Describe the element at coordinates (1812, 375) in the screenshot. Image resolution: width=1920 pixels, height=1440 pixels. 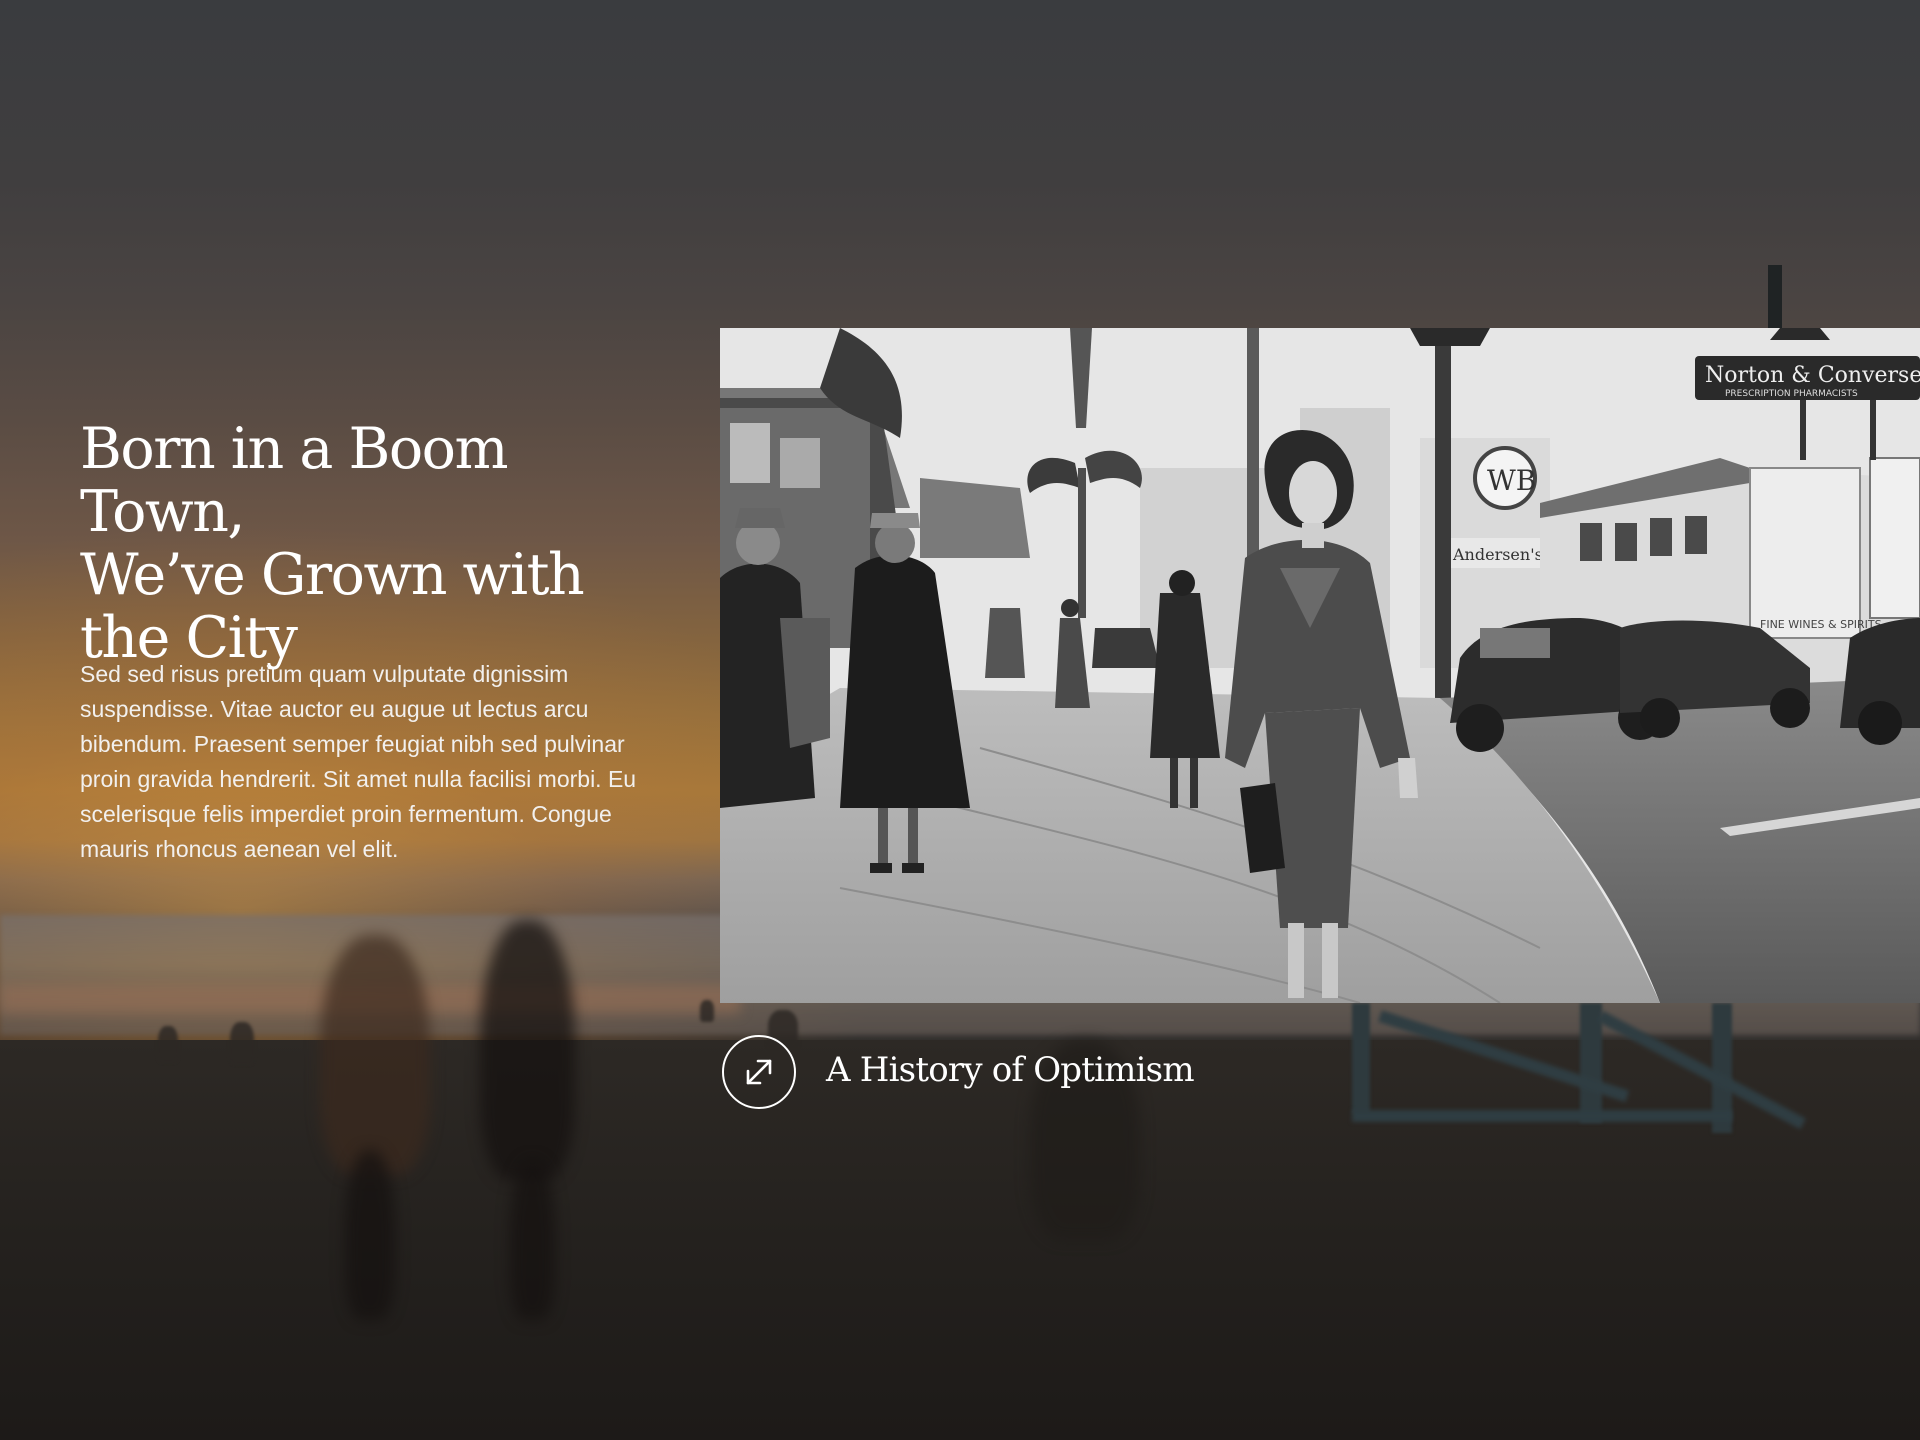
I see `pharmacy-sign: Norton & Converse` at that location.